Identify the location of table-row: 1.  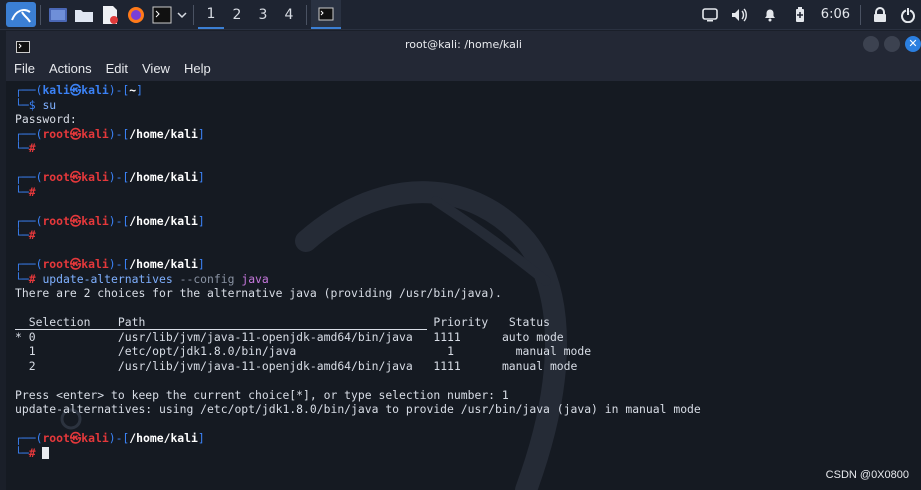
(25, 351).